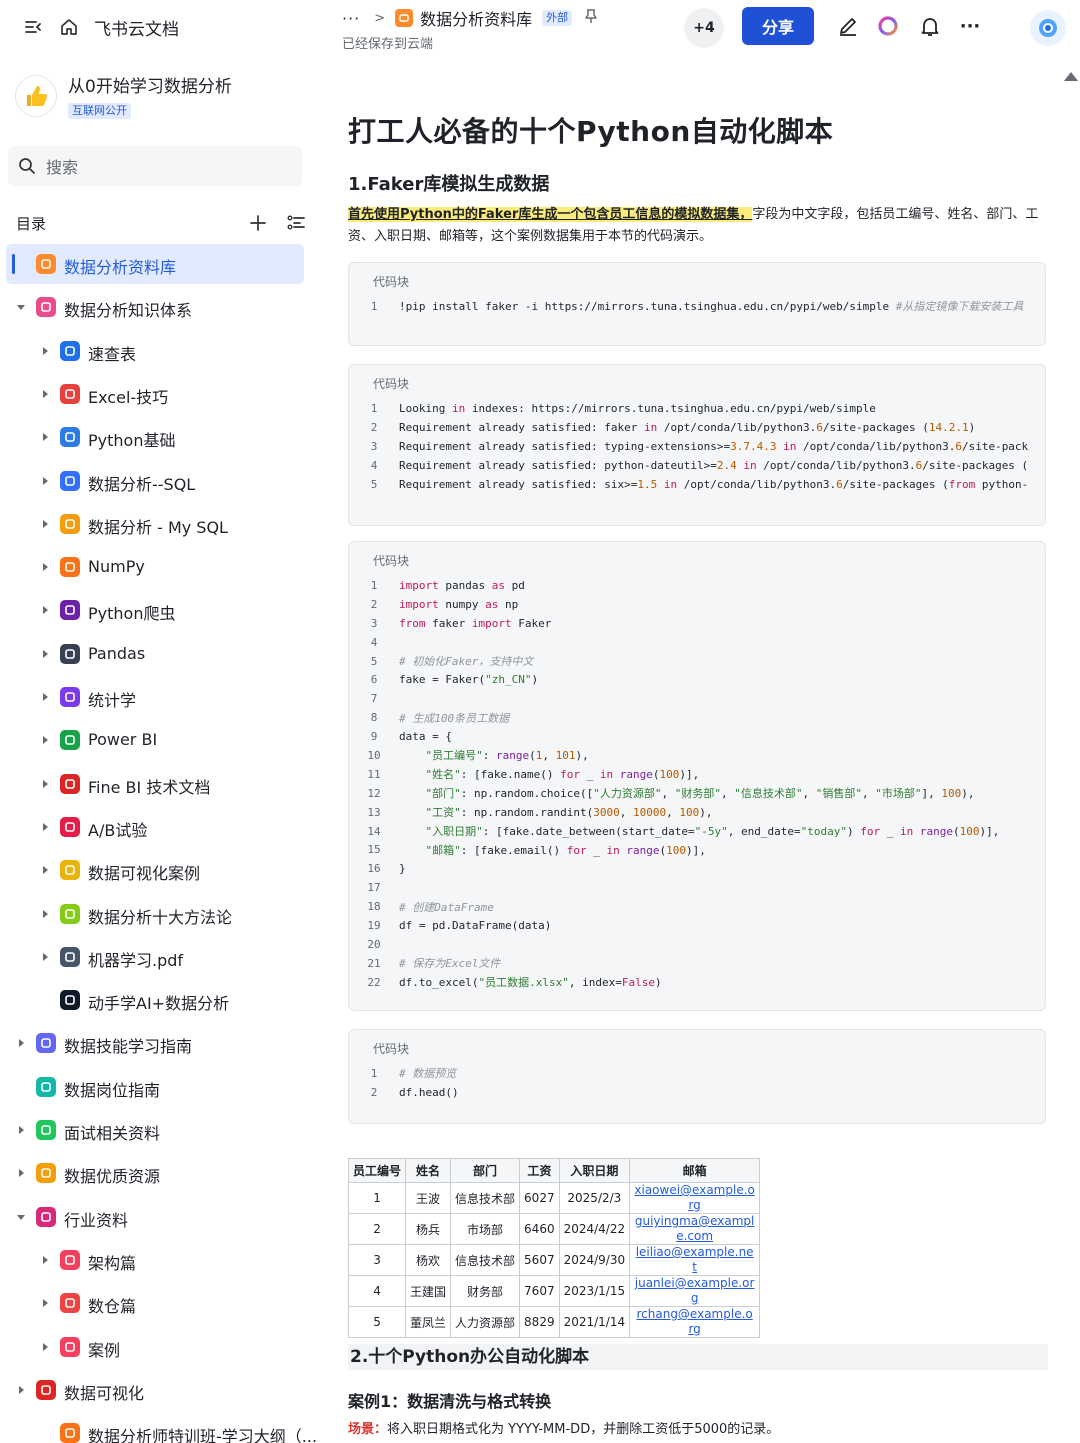 The height and width of the screenshot is (1443, 1080). Describe the element at coordinates (695, 1260) in the screenshot. I see `email-link: leiliao@example.net` at that location.